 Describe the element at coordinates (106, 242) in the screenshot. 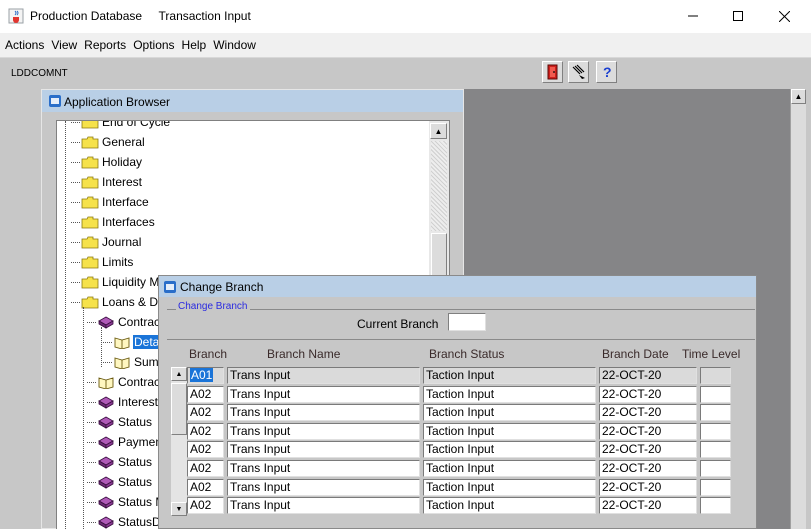

I see `tree-node: Journal` at that location.